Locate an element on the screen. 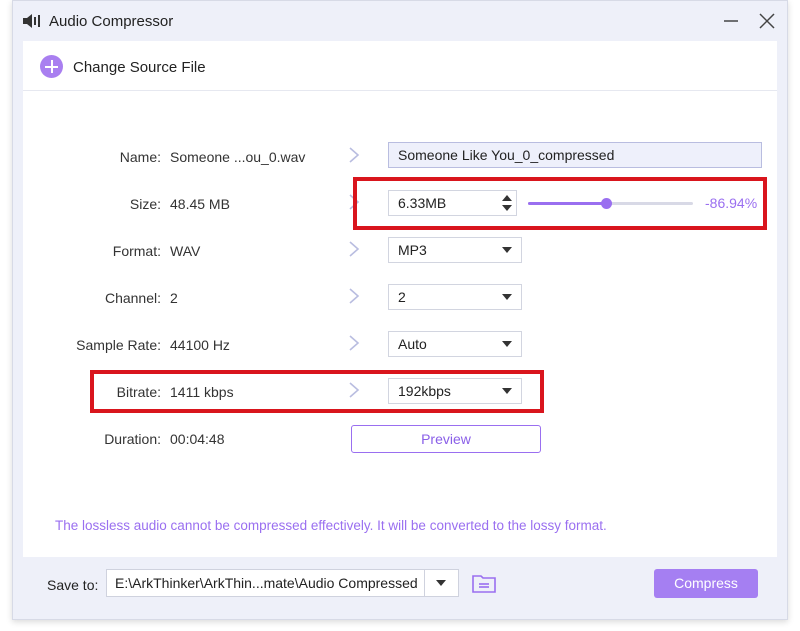 Image resolution: width=800 pixels, height=631 pixels. compress-button: Compress is located at coordinates (706, 583).